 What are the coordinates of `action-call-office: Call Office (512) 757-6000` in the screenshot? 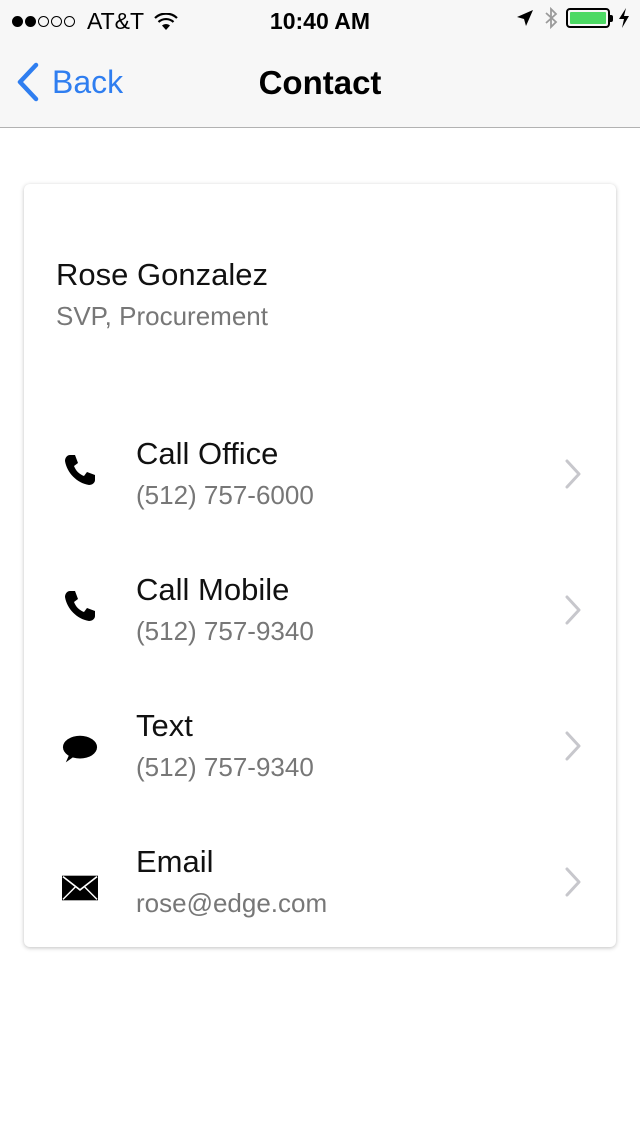 It's located at (320, 496).